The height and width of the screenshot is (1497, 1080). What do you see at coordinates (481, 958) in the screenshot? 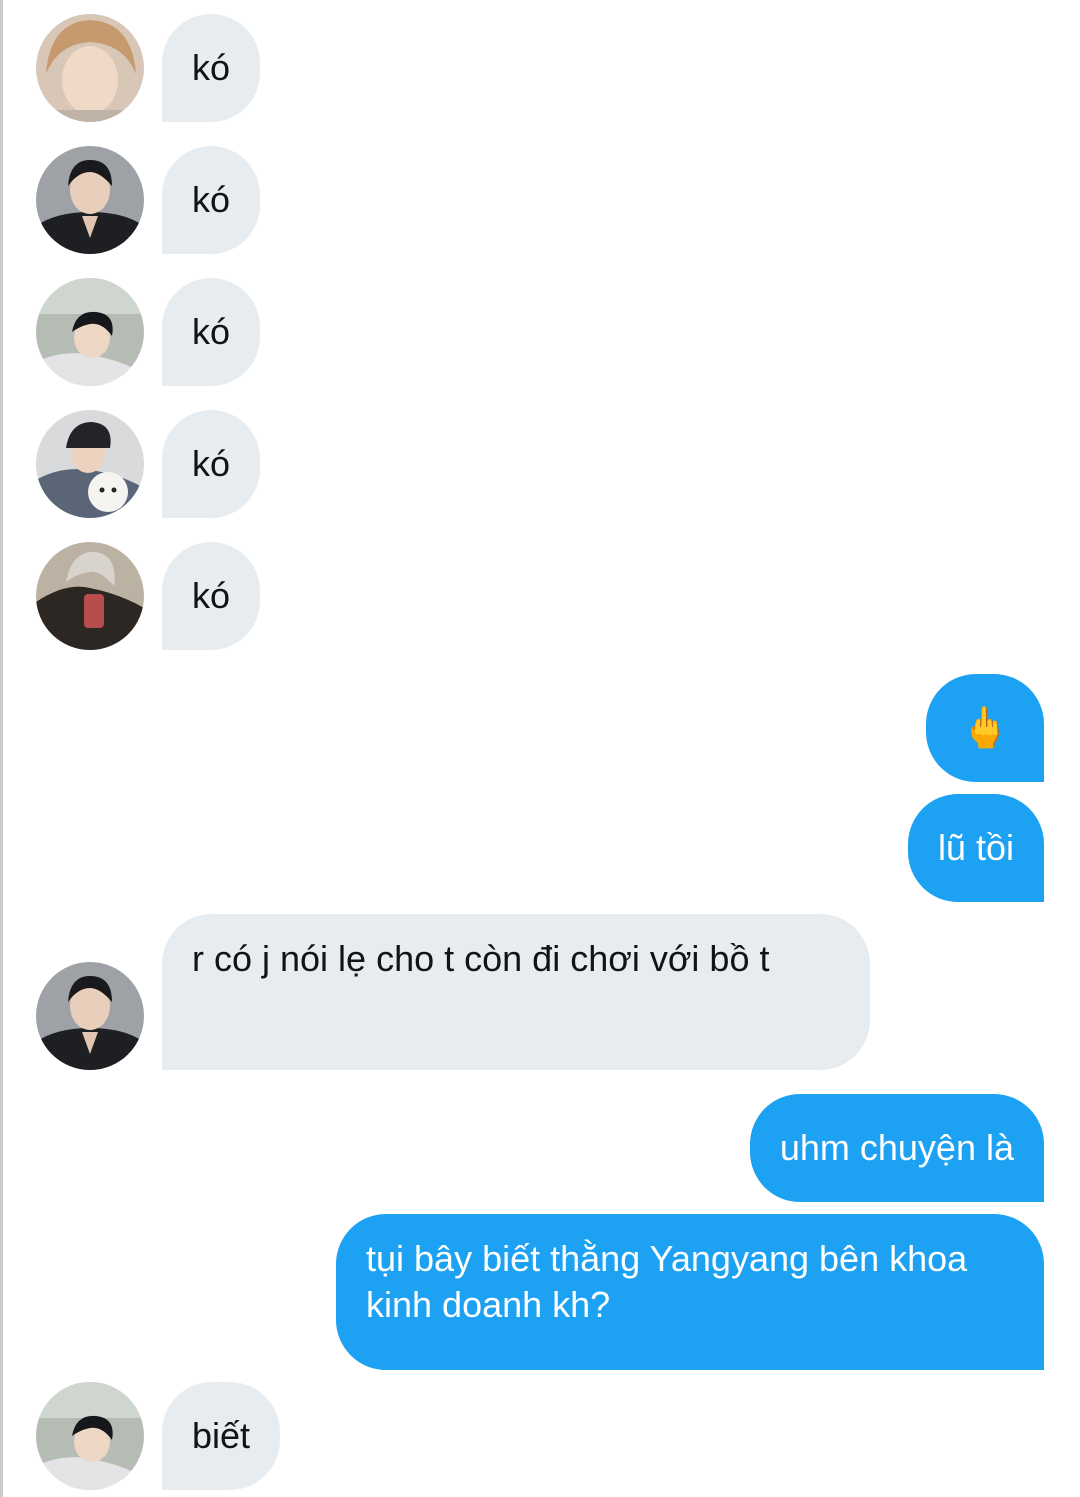
I see `message-text: r có j nói lẹ cho t còn đi chơi với bồ t` at bounding box center [481, 958].